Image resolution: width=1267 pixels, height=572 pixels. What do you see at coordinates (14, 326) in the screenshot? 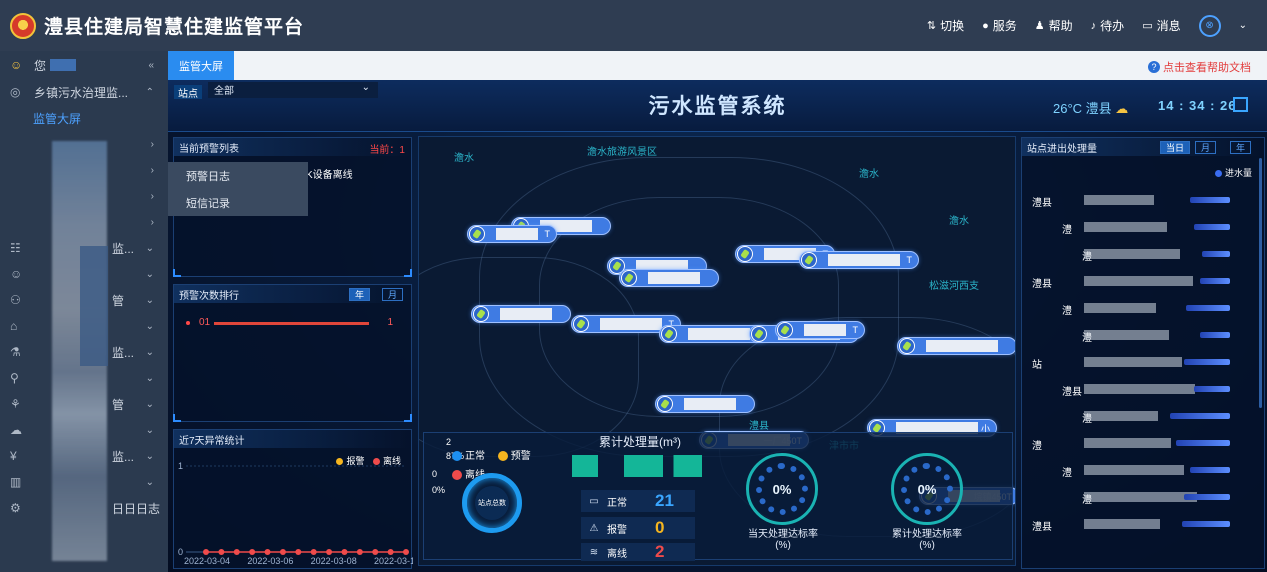
I see `sidebar-item-icon: ⌂` at bounding box center [14, 326].